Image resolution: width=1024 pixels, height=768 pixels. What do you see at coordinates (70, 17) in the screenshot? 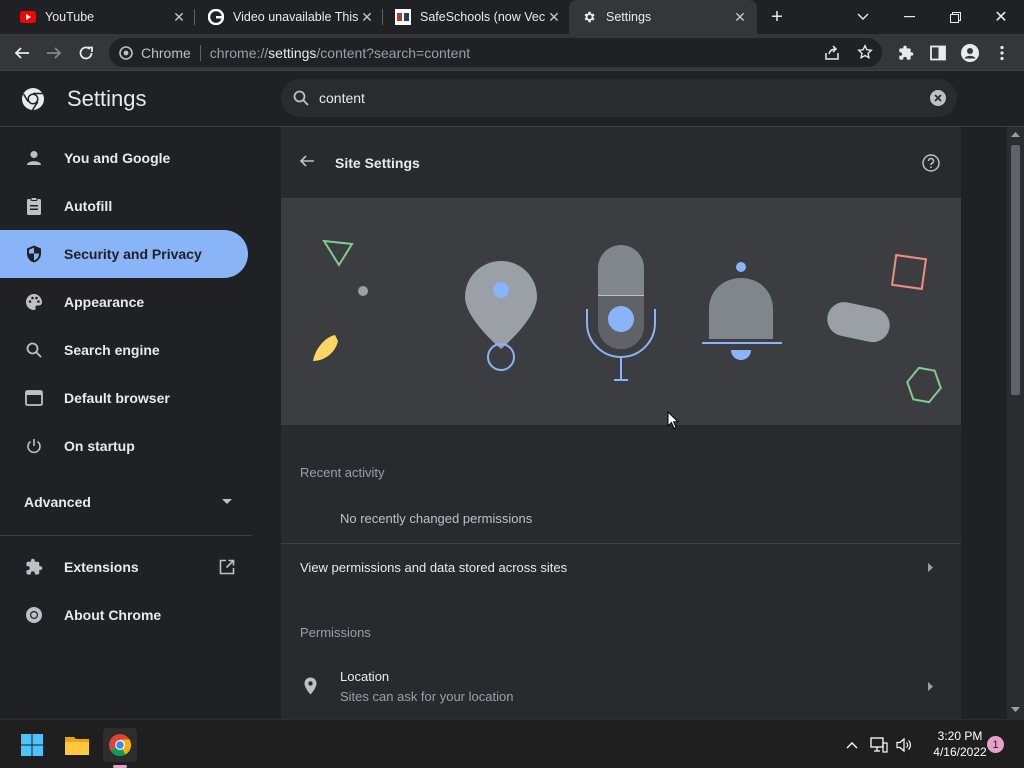
I see `tab-title: YouTube` at bounding box center [70, 17].